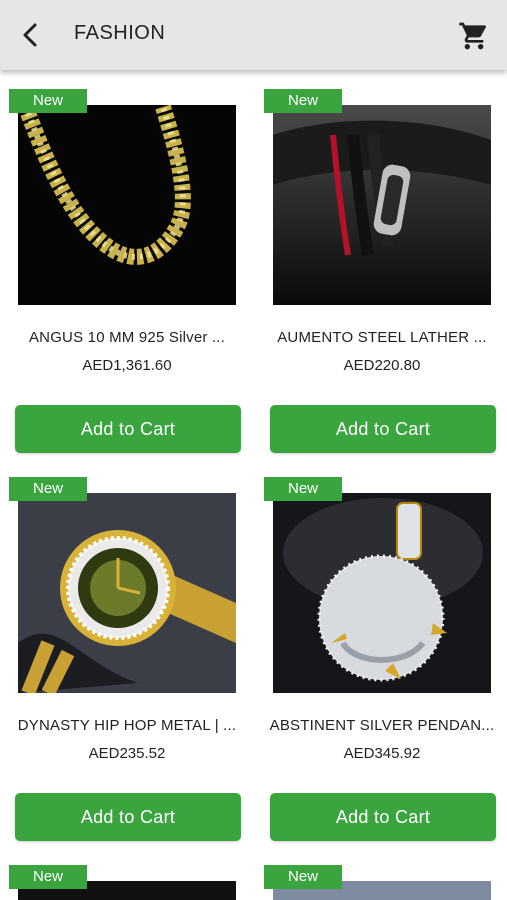 The width and height of the screenshot is (507, 900). Describe the element at coordinates (120, 33) in the screenshot. I see `page-title: FASHION` at that location.